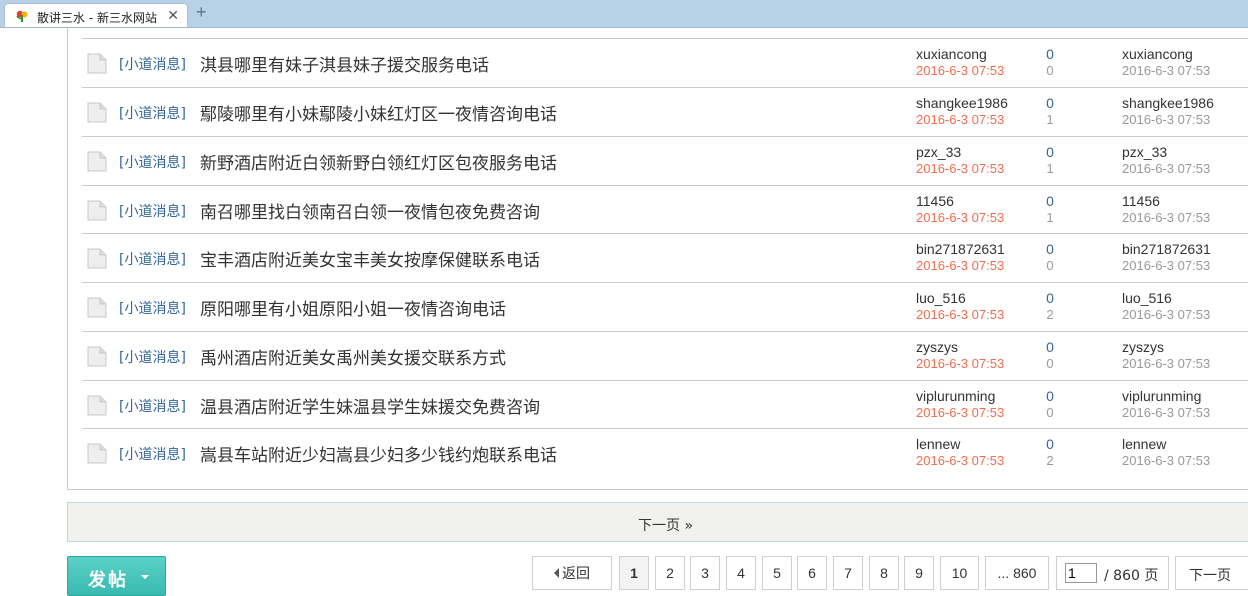 This screenshot has width=1248, height=596. I want to click on new-tab-icon: +, so click(201, 12).